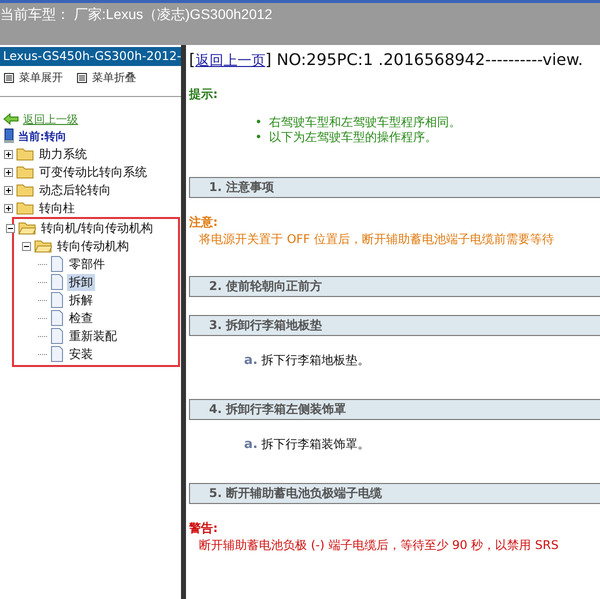 The height and width of the screenshot is (599, 600). Describe the element at coordinates (11, 119) in the screenshot. I see `back-arrow-icon` at that location.